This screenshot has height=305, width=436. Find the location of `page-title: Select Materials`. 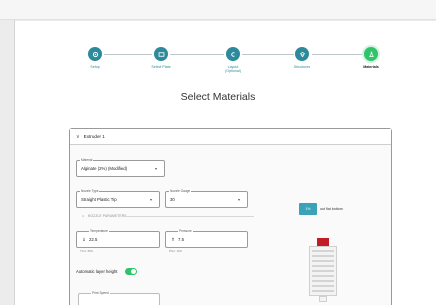

page-title: Select Materials is located at coordinates (218, 97).